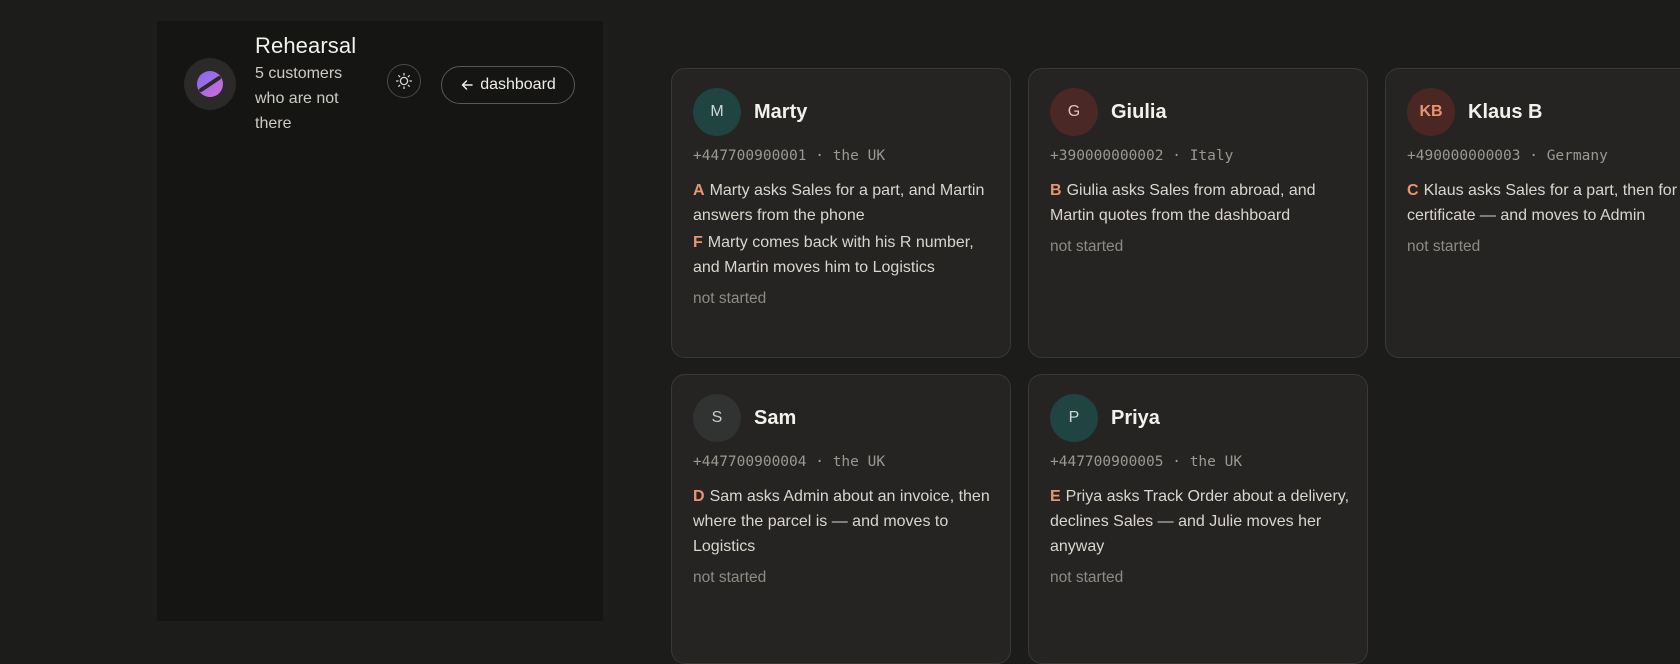 This screenshot has width=1680, height=664. What do you see at coordinates (1135, 418) in the screenshot?
I see `customer-name: Priya` at bounding box center [1135, 418].